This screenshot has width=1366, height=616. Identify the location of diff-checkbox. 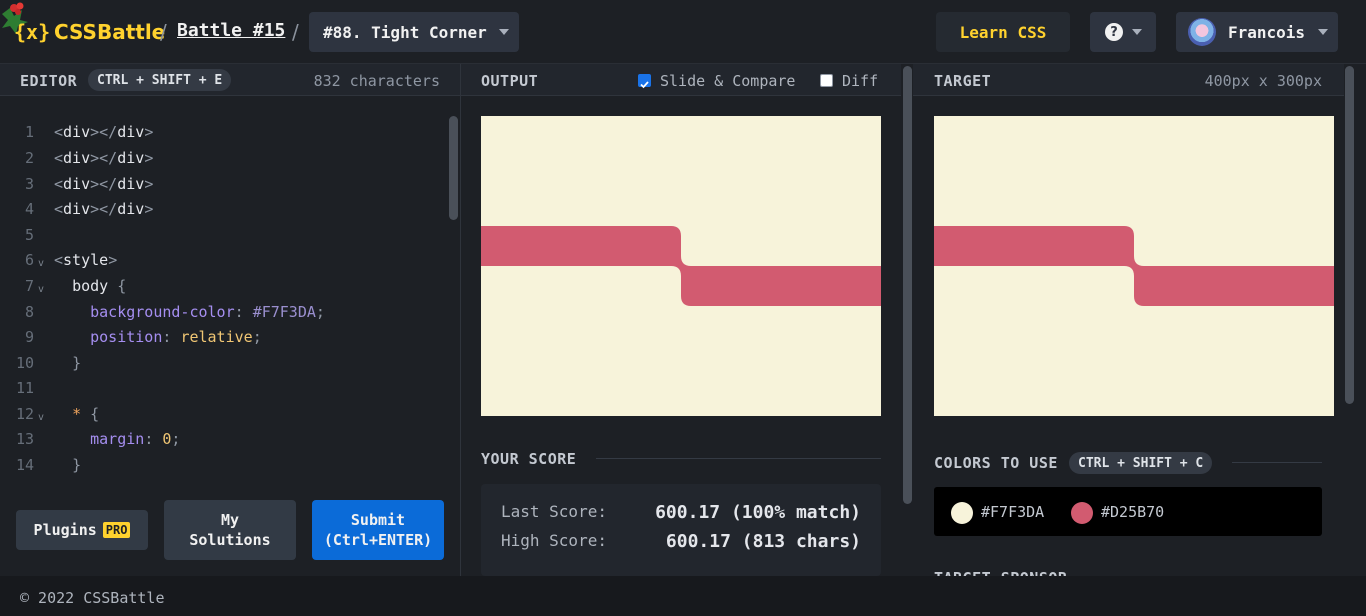
(826, 80).